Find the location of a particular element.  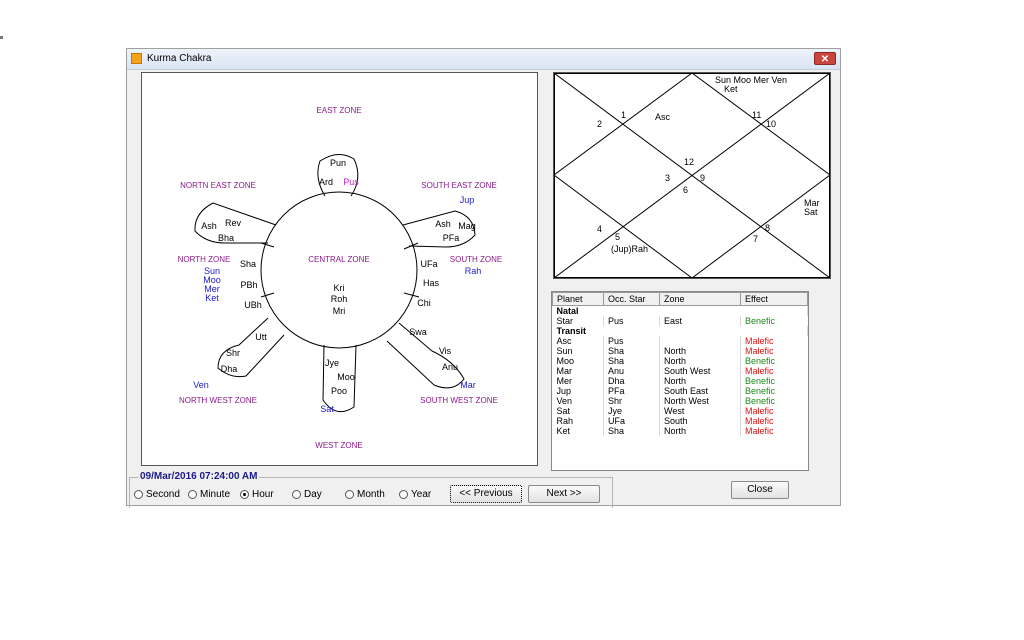

table-cell-star: PFa is located at coordinates (631, 391).